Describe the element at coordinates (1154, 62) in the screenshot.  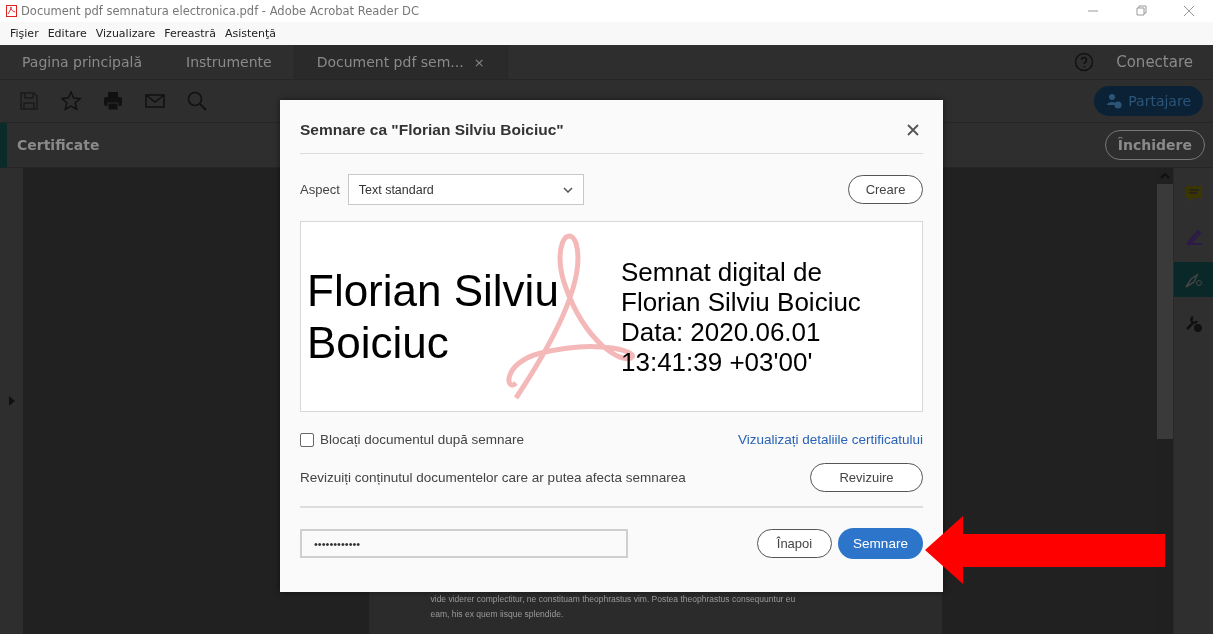
I see `sign-in-link: Conectare` at that location.